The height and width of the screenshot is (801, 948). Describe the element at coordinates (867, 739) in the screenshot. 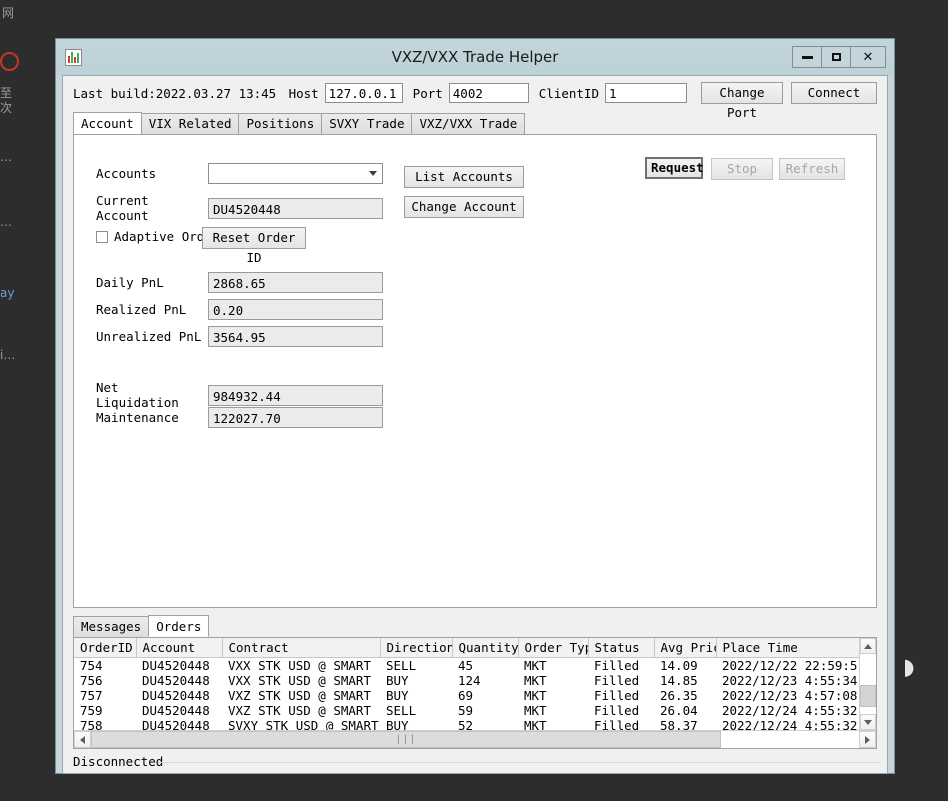

I see `scroll-right-arrow-icon` at that location.